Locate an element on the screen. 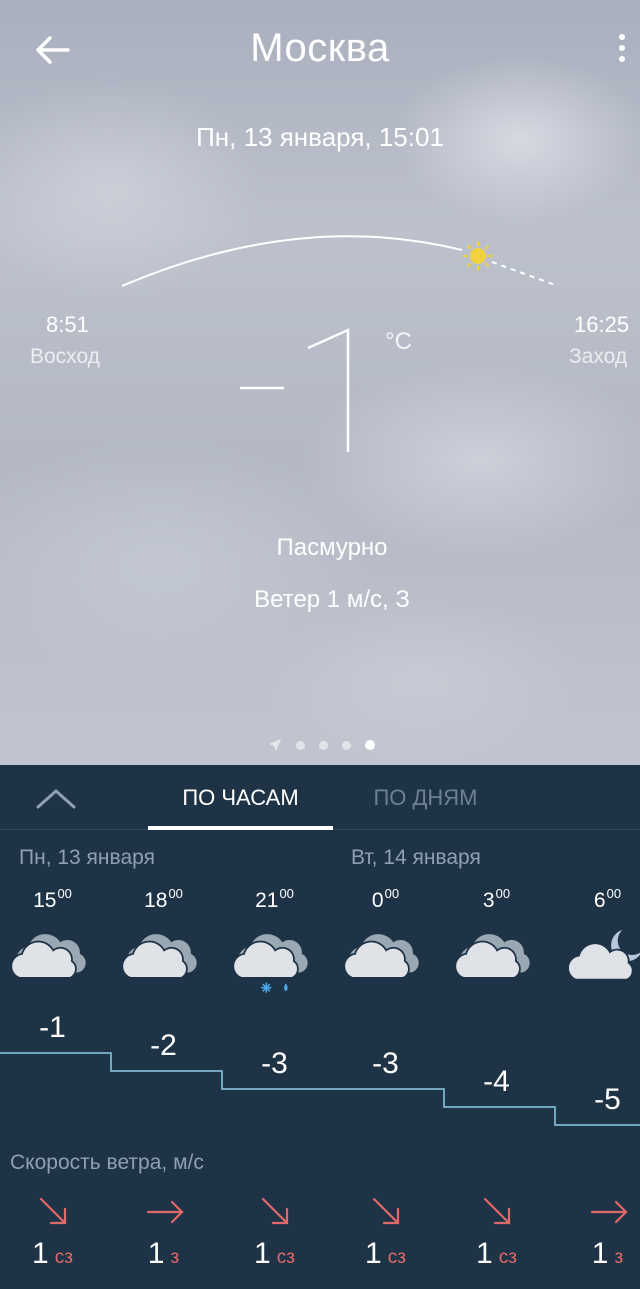 This screenshot has width=640, height=1289. wind-speed-title: Скорость ветра, м/с is located at coordinates (107, 1162).